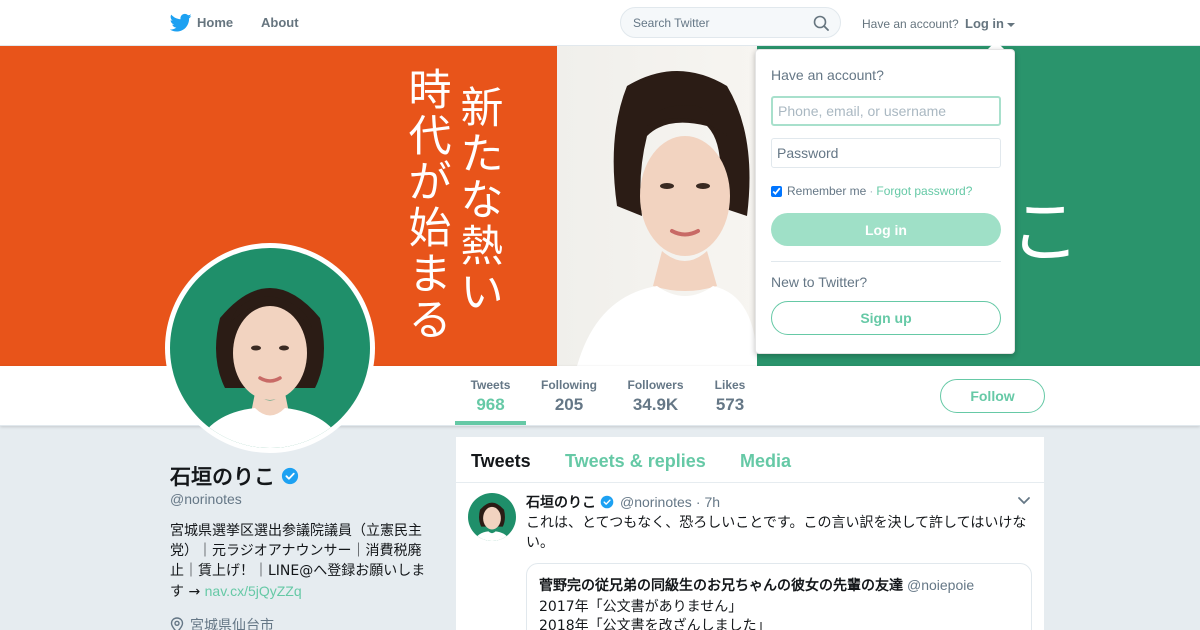  I want to click on login-link-label: Log in, so click(984, 23).